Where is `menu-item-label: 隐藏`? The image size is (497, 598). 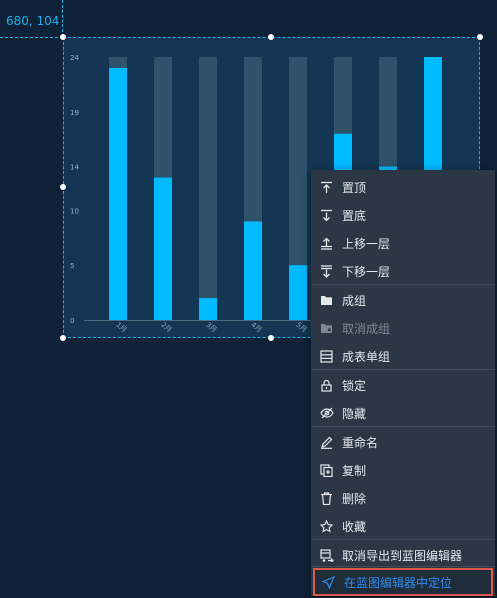
menu-item-label: 隐藏 is located at coordinates (354, 413).